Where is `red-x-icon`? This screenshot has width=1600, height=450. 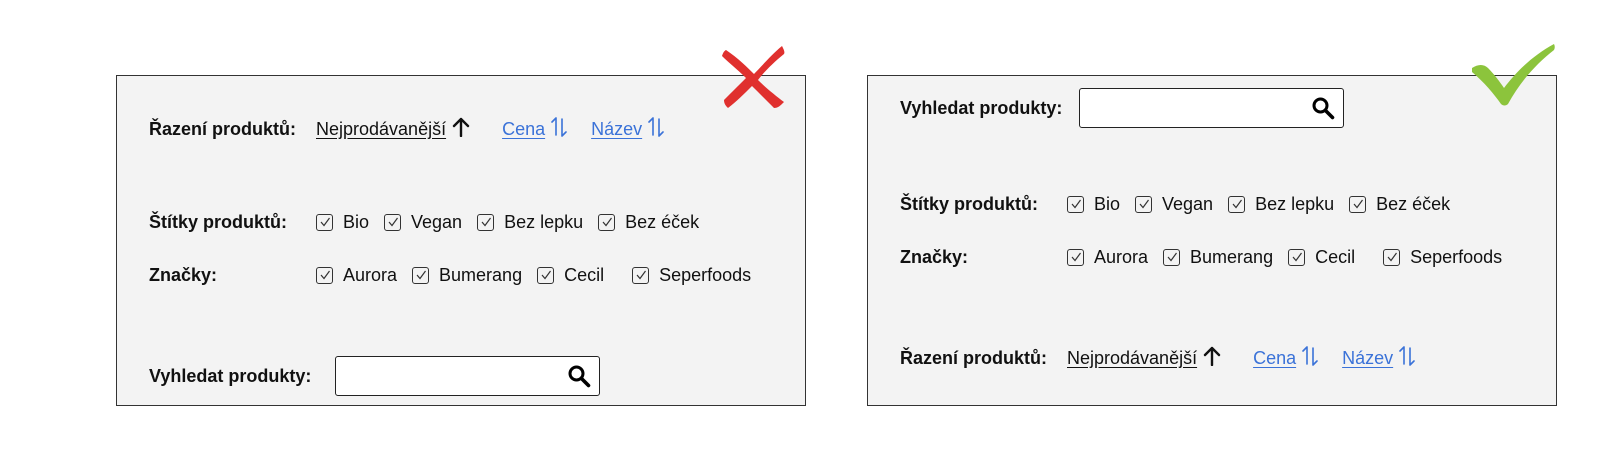 red-x-icon is located at coordinates (753, 77).